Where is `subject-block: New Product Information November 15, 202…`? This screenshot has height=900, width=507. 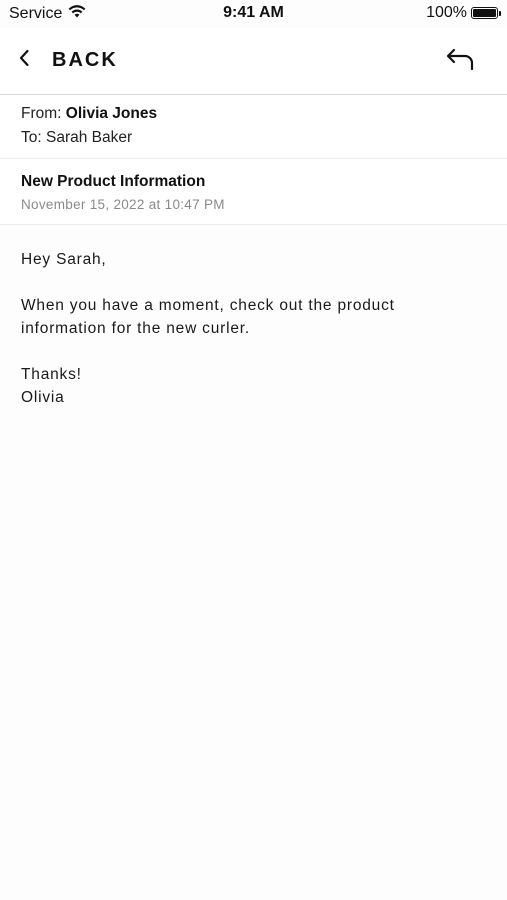 subject-block: New Product Information November 15, 202… is located at coordinates (253, 192).